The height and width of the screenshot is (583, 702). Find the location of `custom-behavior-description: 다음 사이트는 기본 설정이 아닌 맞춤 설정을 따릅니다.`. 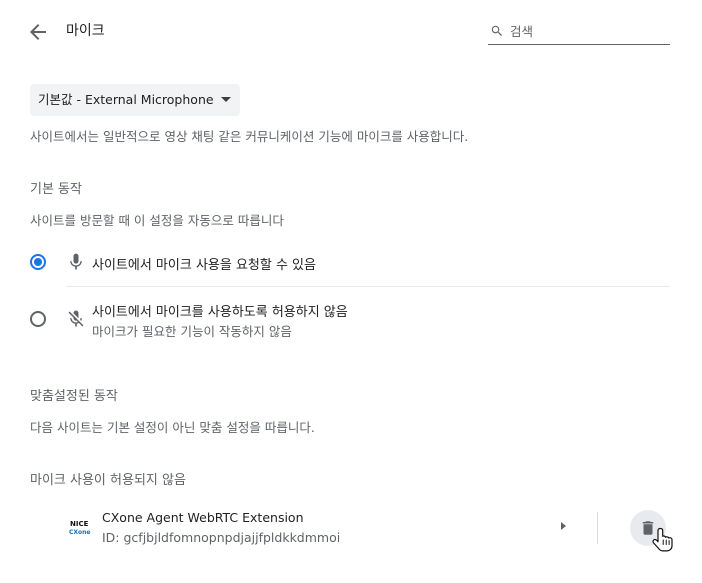

custom-behavior-description: 다음 사이트는 기본 설정이 아닌 맞춤 설정을 따릅니다. is located at coordinates (172, 427).